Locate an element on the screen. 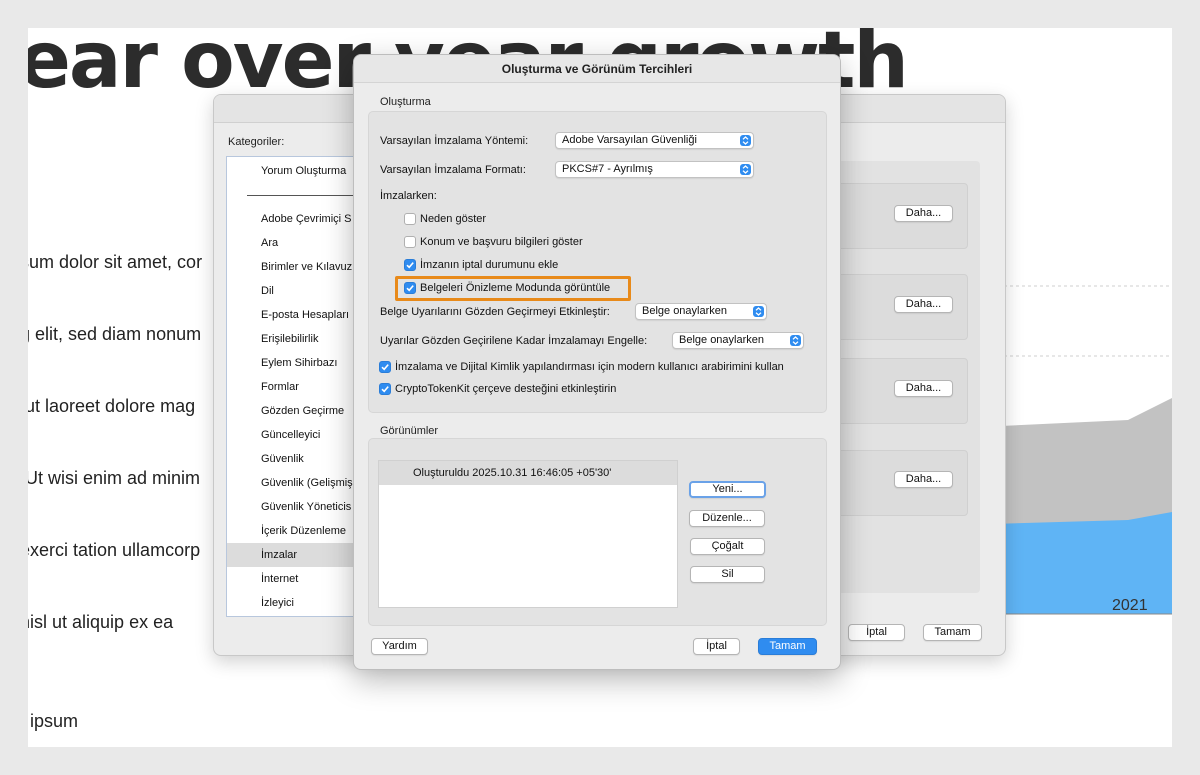  signing-method-select: Adobe Varsayılan Güvenliği is located at coordinates (654, 140).